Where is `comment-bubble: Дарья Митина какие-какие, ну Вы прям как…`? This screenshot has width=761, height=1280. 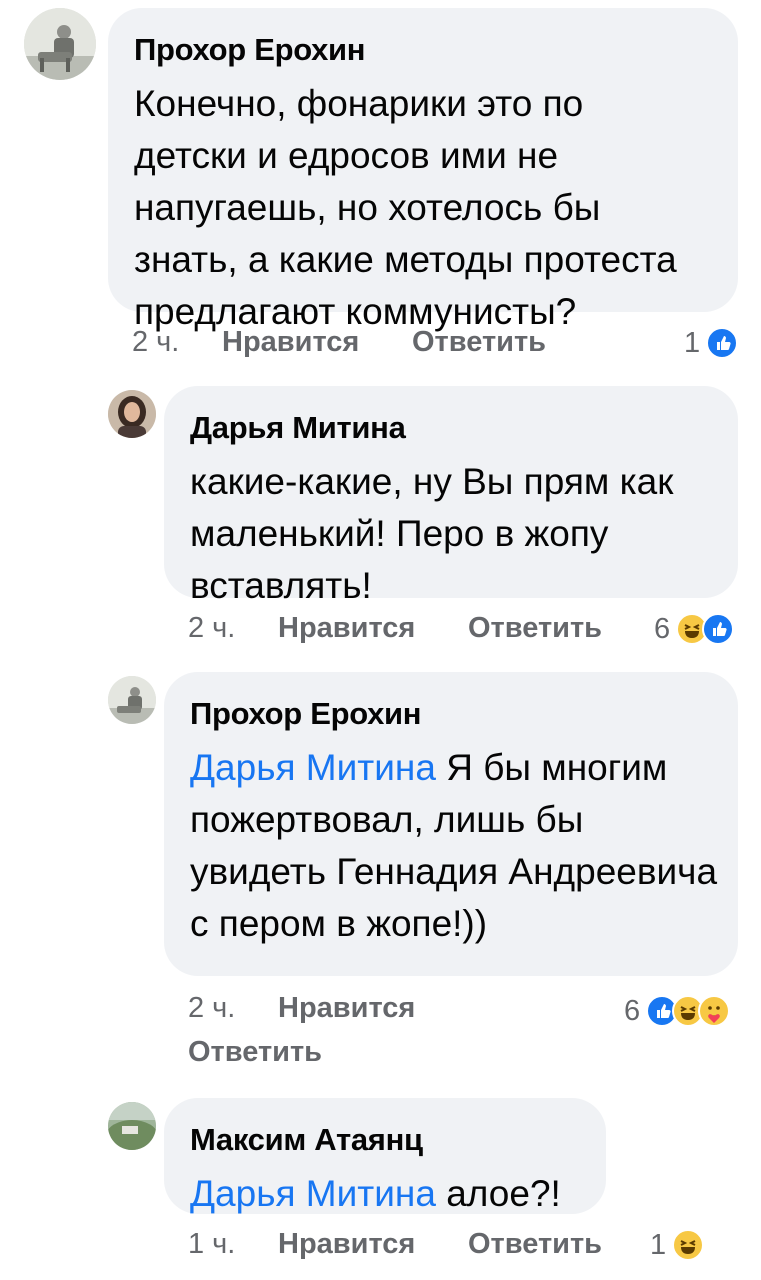
comment-bubble: Дарья Митина какие-какие, ну Вы прям как… is located at coordinates (451, 496).